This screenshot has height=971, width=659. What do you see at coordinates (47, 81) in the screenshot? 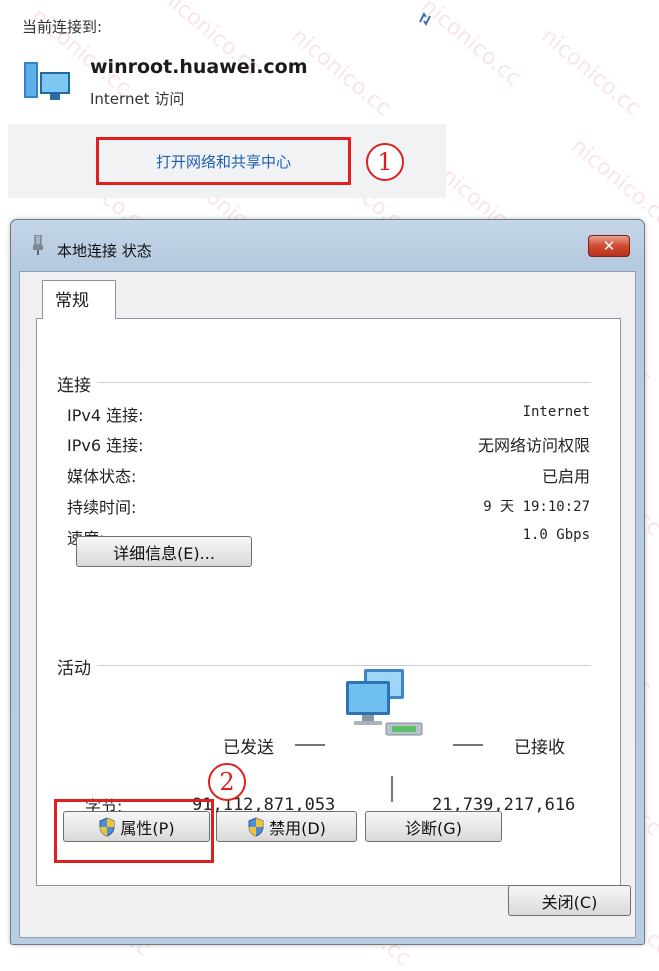
I see `network-computer-icon` at bounding box center [47, 81].